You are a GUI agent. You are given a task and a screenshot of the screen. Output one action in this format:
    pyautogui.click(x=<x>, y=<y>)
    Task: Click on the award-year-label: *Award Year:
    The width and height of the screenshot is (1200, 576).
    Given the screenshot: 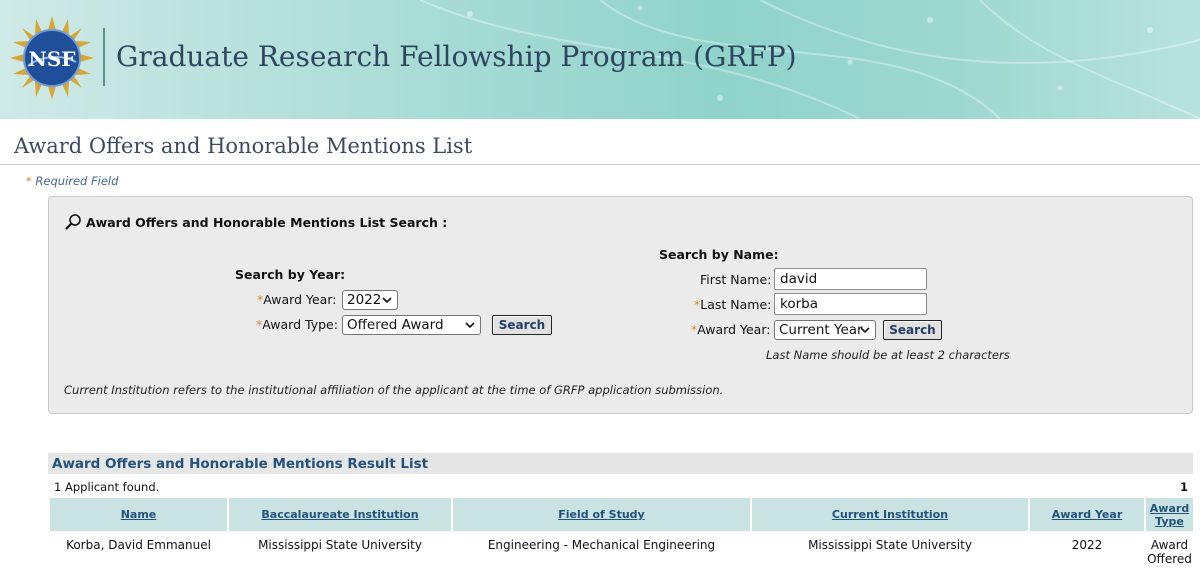 What is the action you would take?
    pyautogui.click(x=297, y=299)
    